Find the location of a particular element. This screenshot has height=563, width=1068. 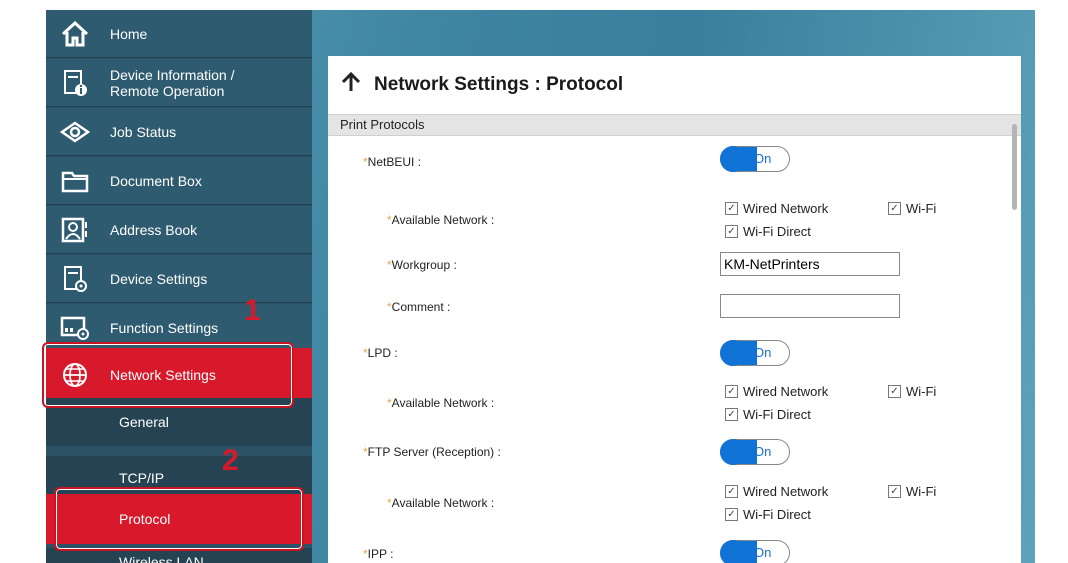

arrow-up-icon is located at coordinates (351, 85).